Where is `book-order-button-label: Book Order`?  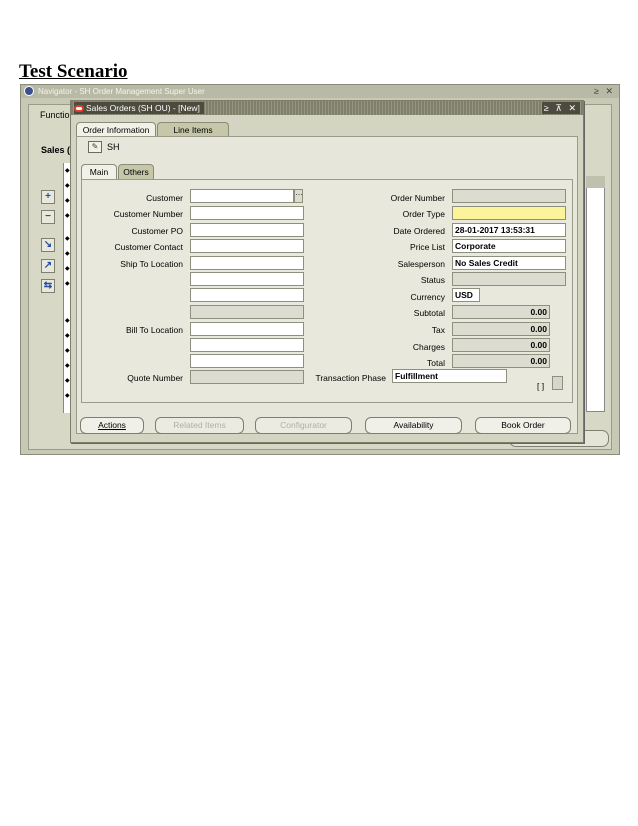 book-order-button-label: Book Order is located at coordinates (523, 425).